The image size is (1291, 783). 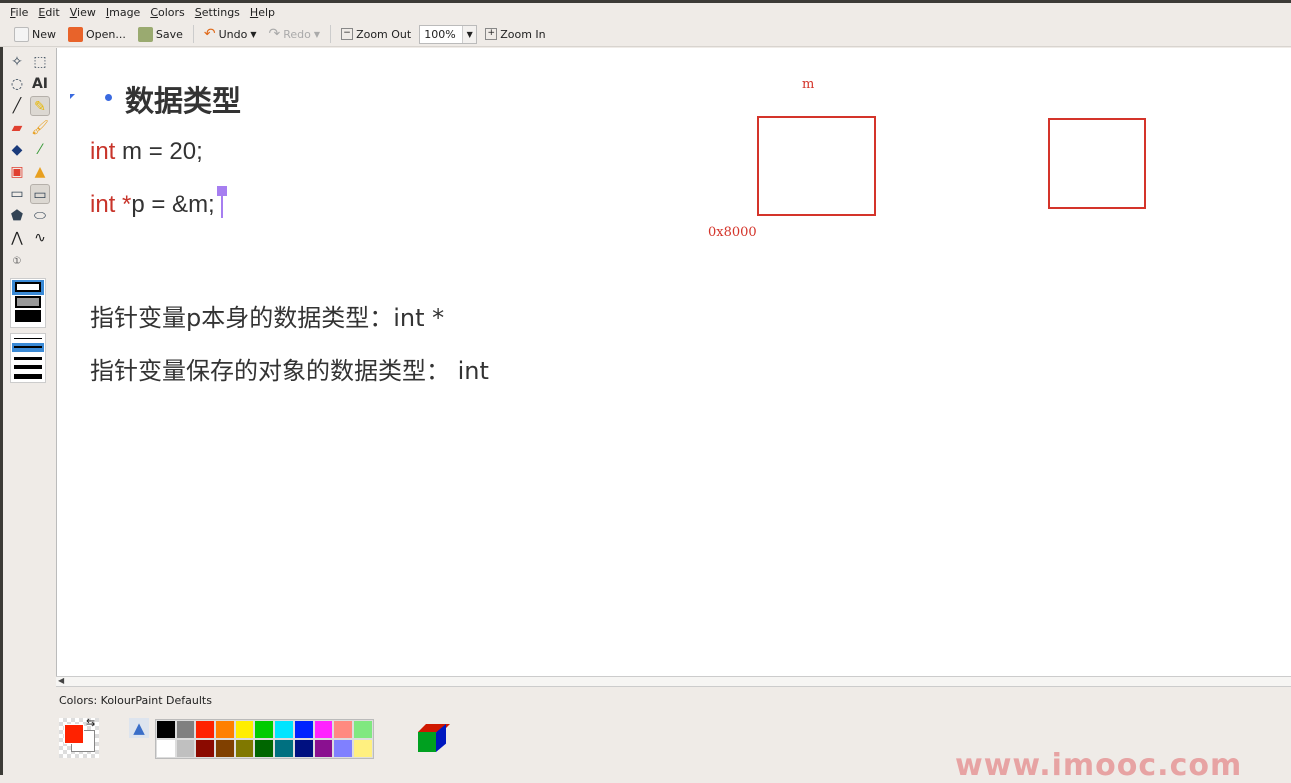 I want to click on free-select-icon: ✧, so click(x=17, y=62).